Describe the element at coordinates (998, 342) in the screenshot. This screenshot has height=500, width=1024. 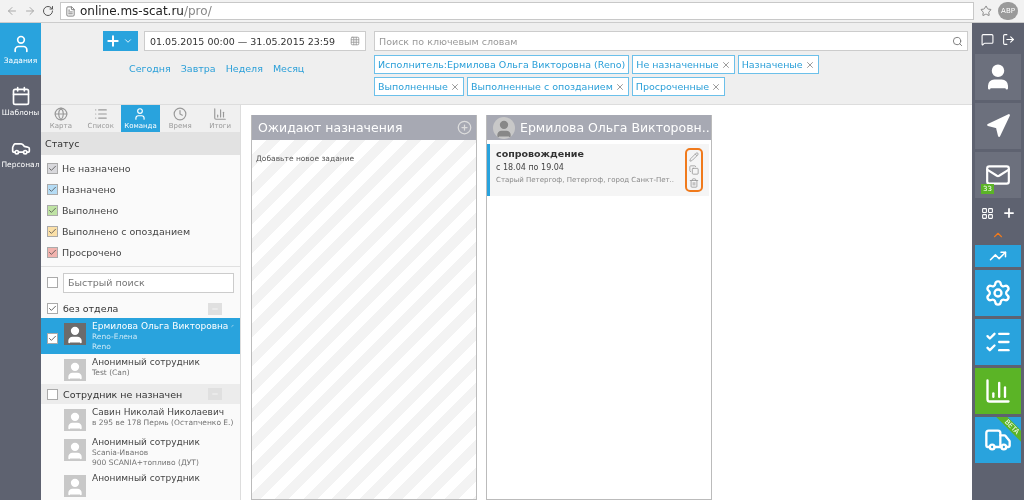
I see `checklist-tile` at that location.